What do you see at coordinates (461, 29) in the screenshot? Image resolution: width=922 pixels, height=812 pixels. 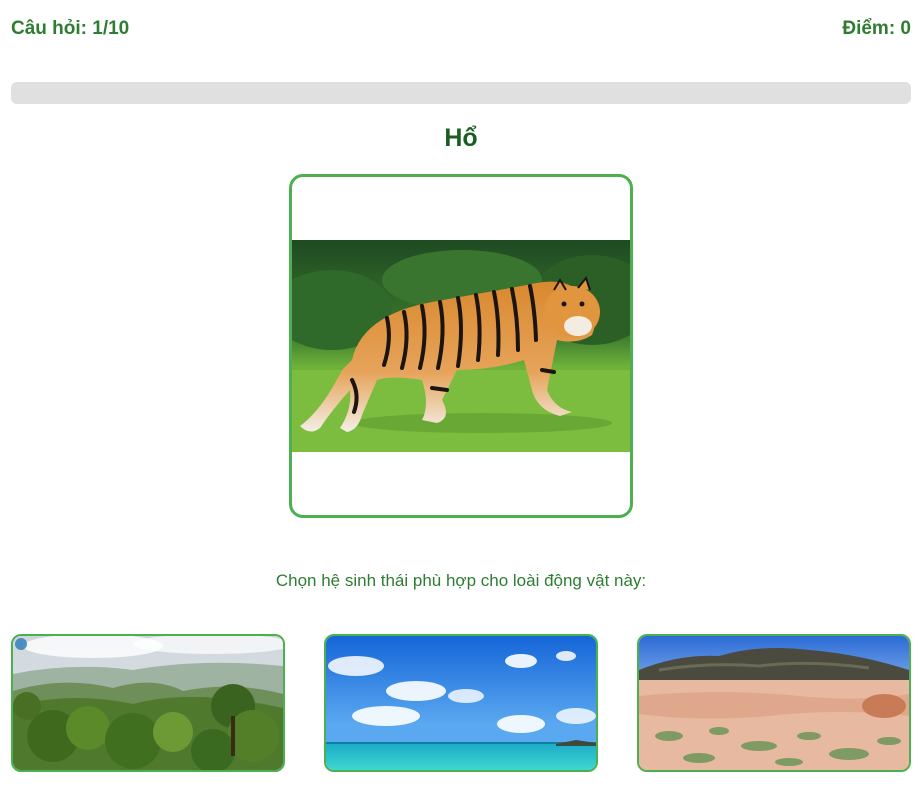 I see `quiz-header: Câu hỏi: 1/10 Điểm: 0` at bounding box center [461, 29].